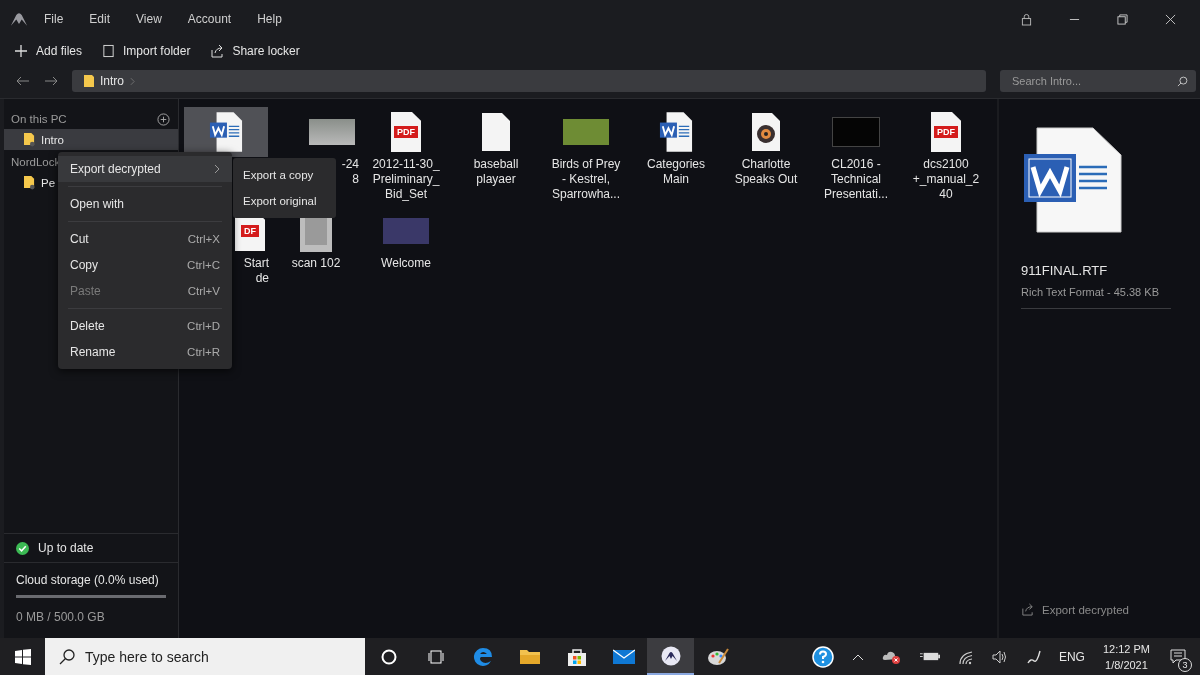  What do you see at coordinates (496, 172) in the screenshot?
I see `file-name: baseball playaer` at bounding box center [496, 172].